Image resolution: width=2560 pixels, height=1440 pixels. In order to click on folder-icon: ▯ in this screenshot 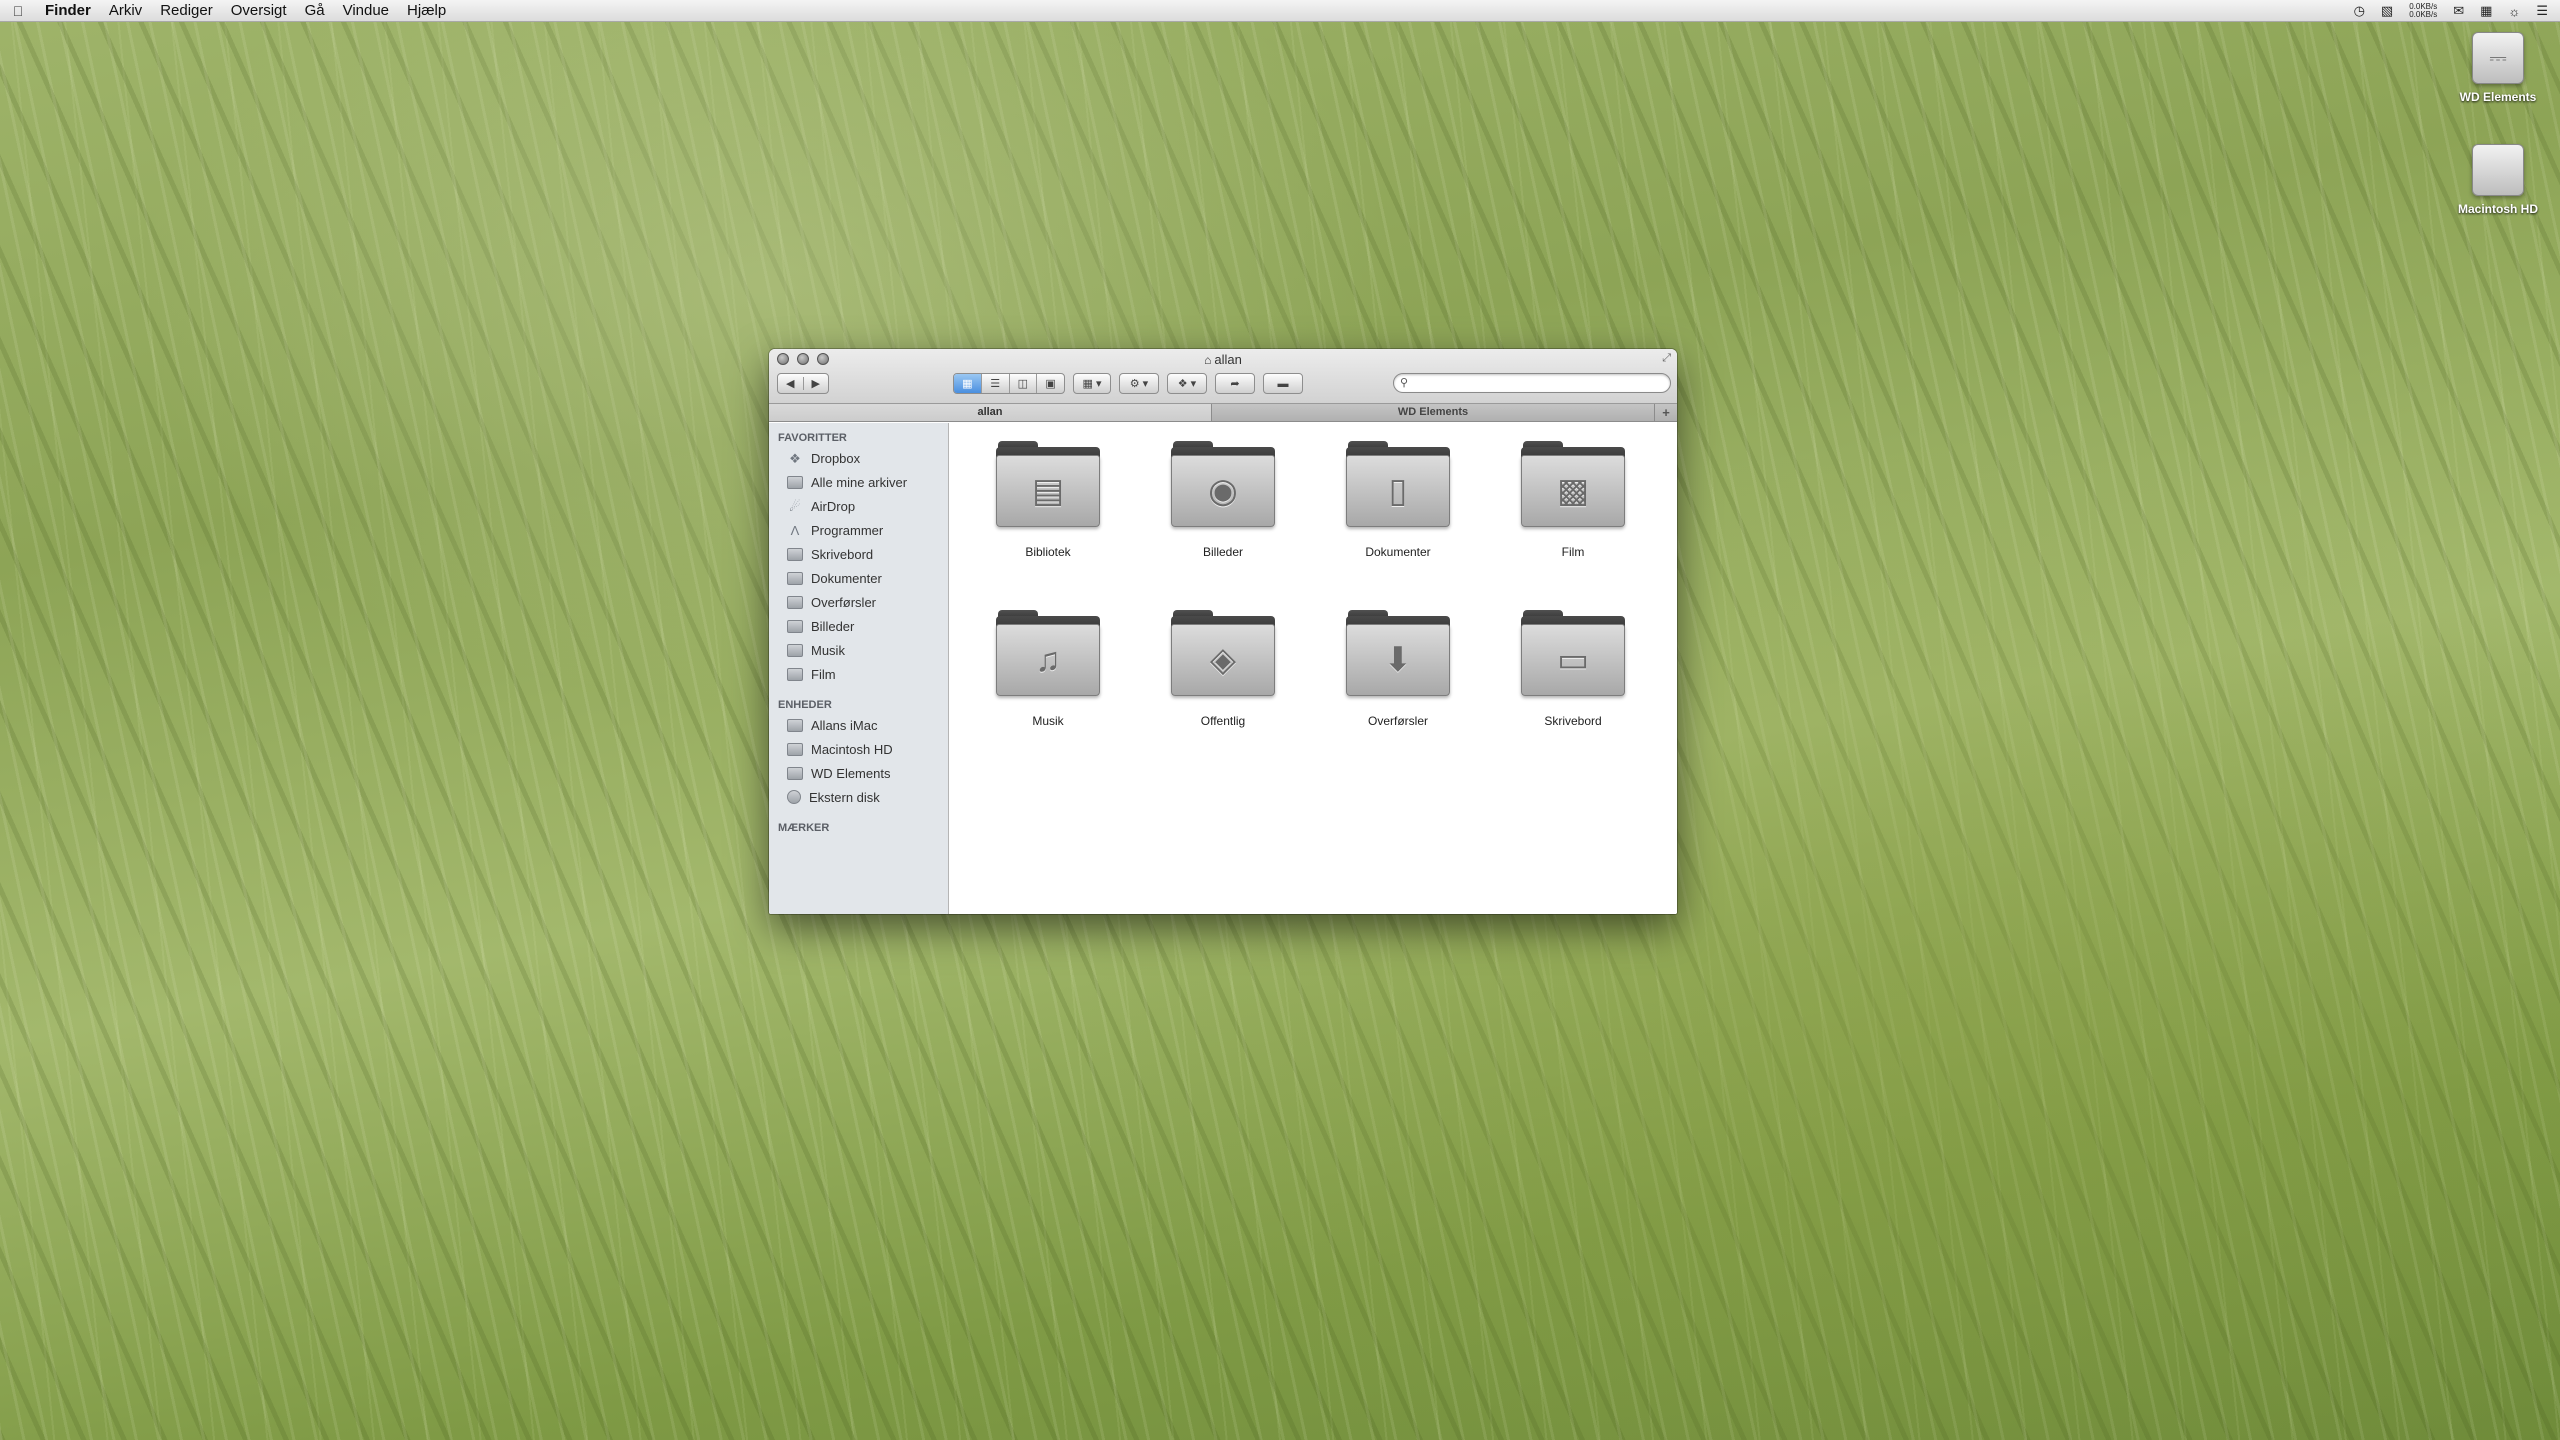, I will do `click(1398, 484)`.